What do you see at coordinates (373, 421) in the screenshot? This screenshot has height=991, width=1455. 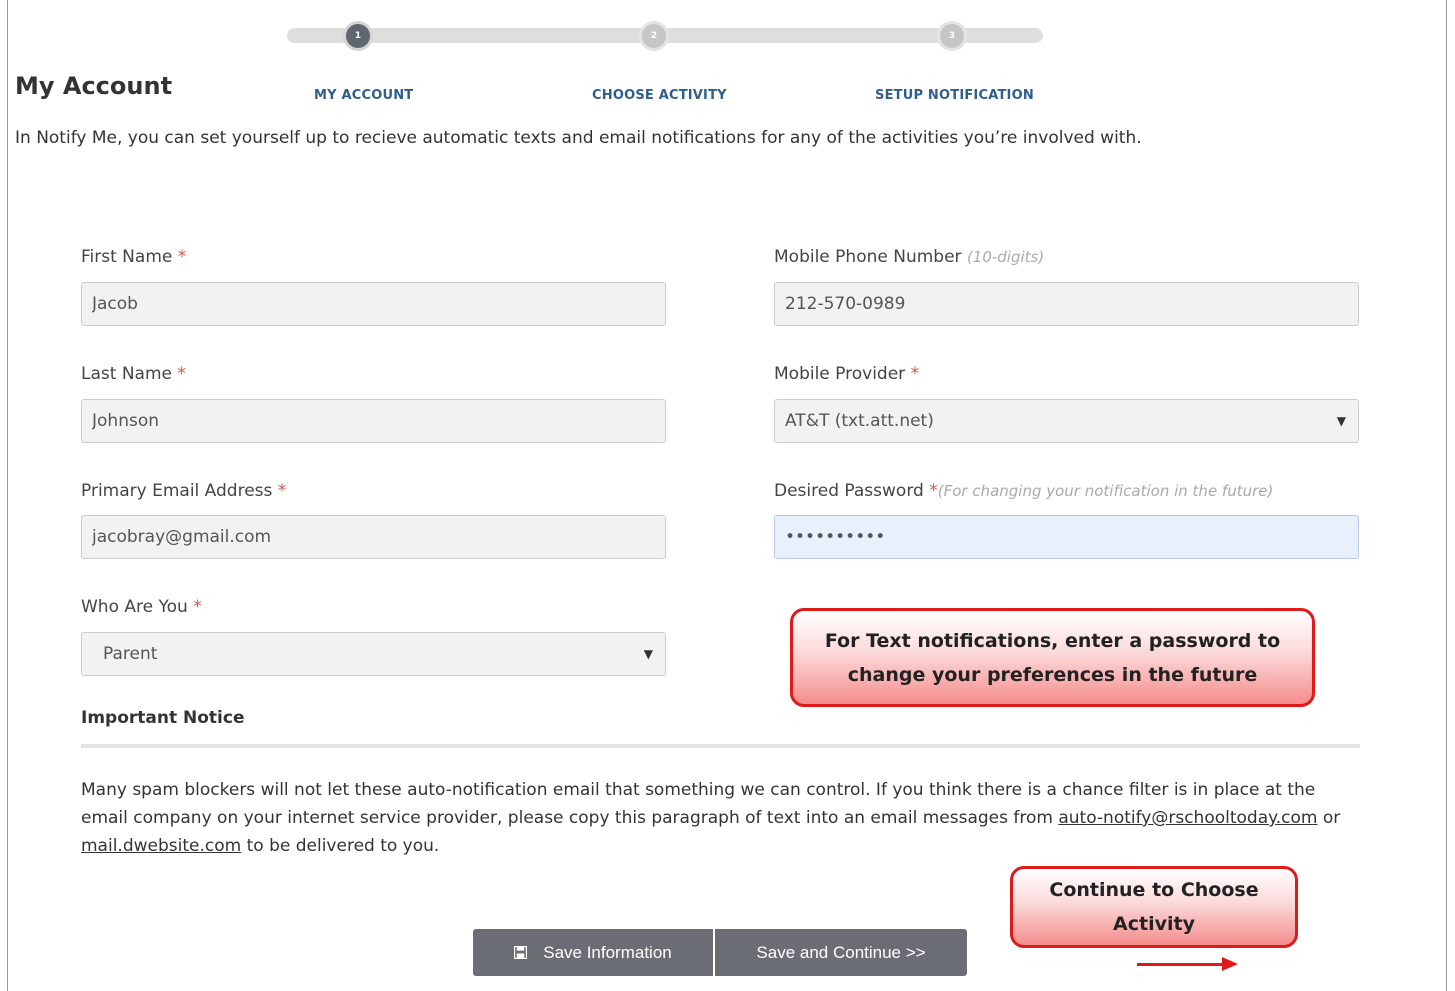 I see `last-name-input` at bounding box center [373, 421].